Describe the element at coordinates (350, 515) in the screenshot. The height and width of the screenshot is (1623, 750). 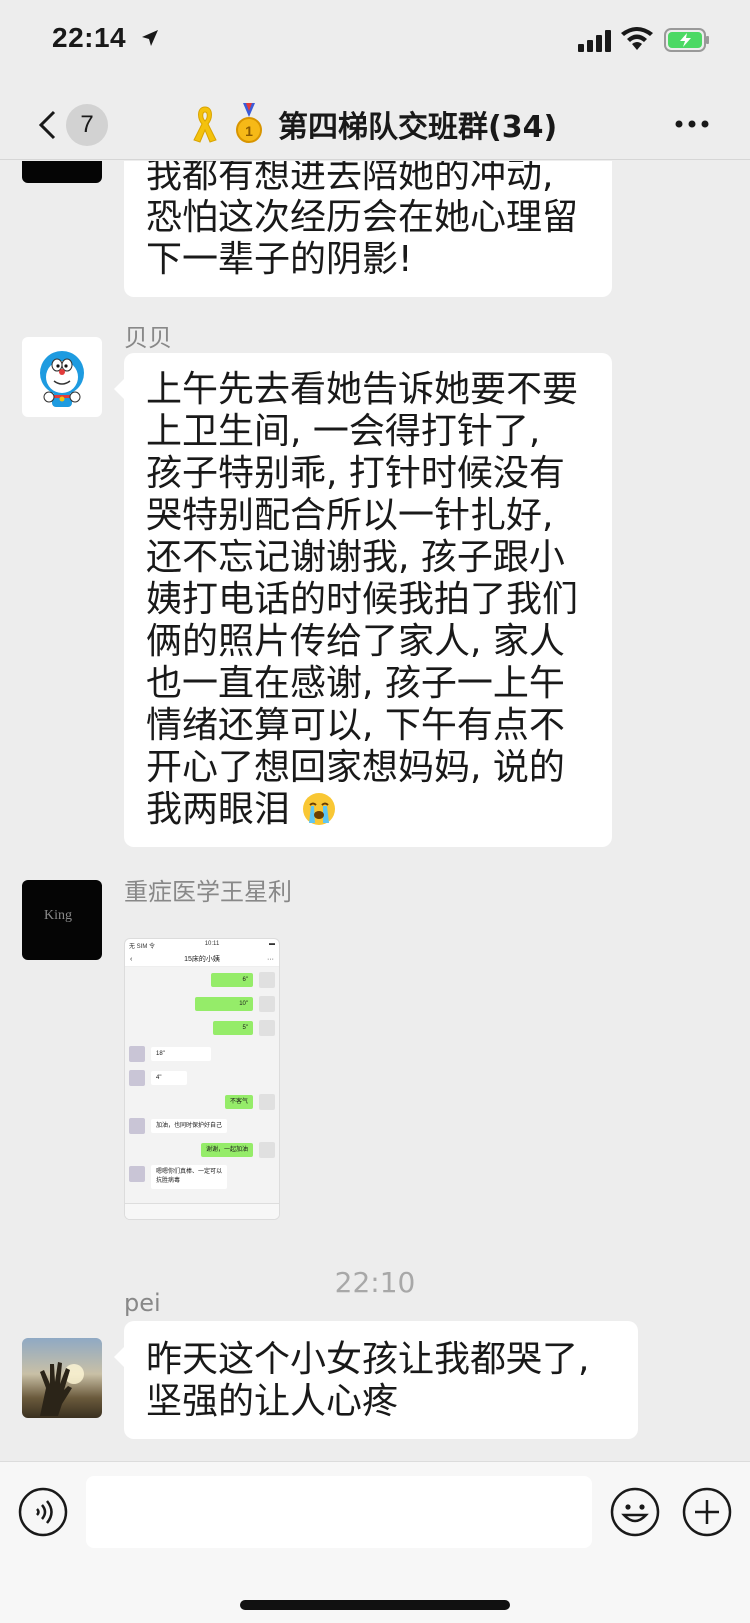
I see `message-line: 哭特别配合所以一针扎好,` at that location.